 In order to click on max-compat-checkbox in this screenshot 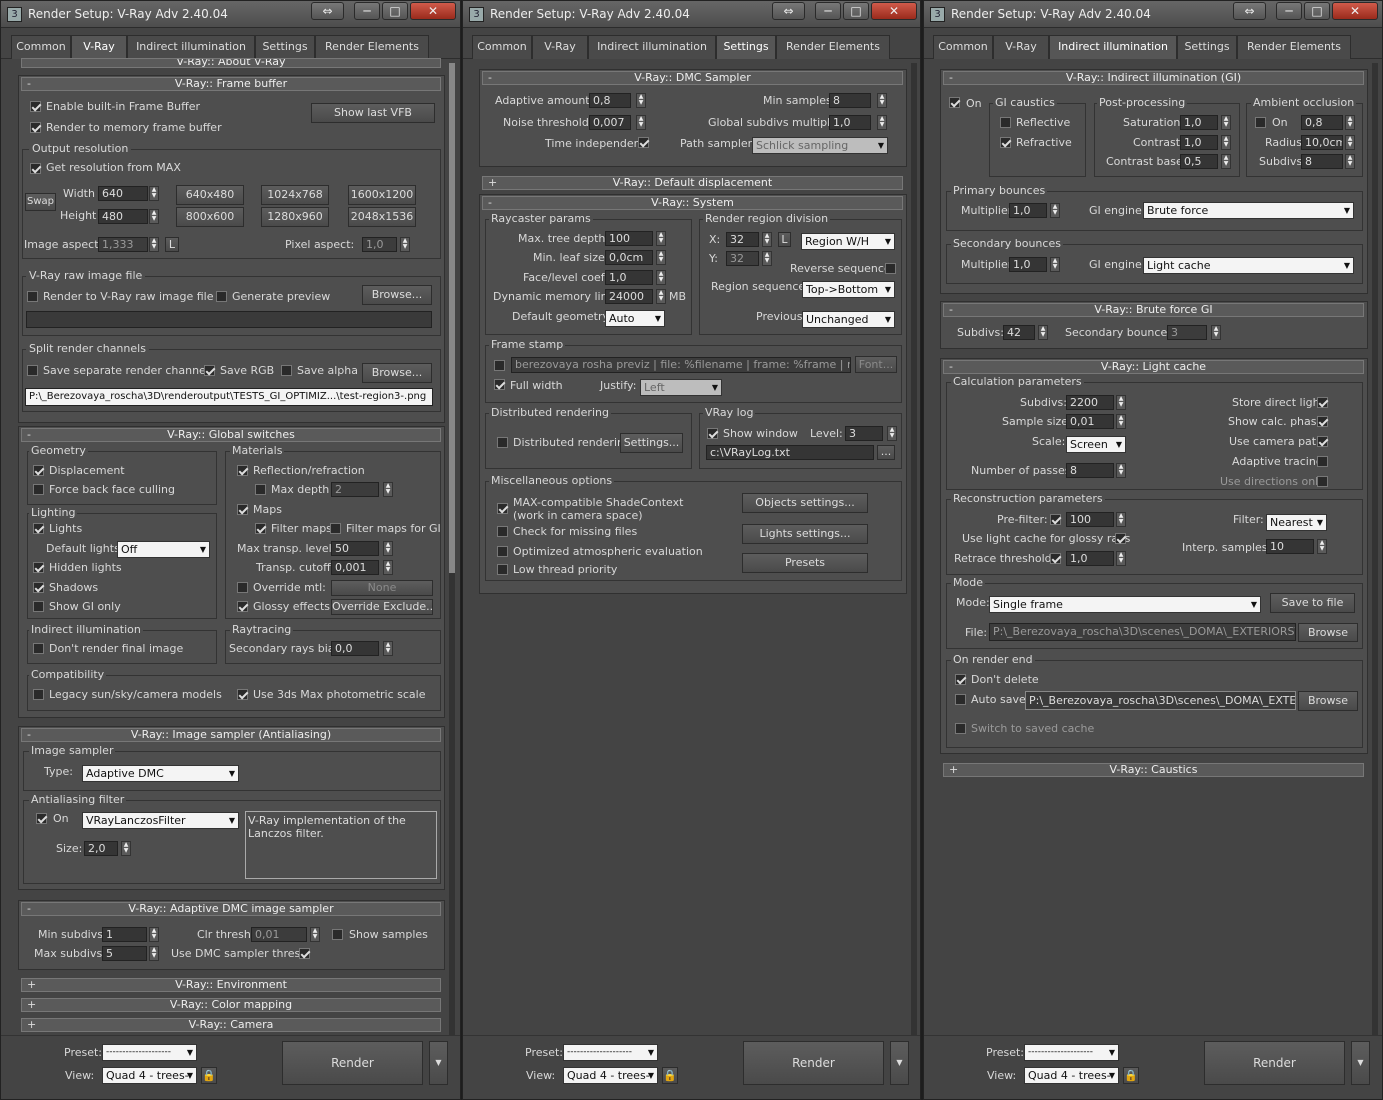, I will do `click(502, 508)`.